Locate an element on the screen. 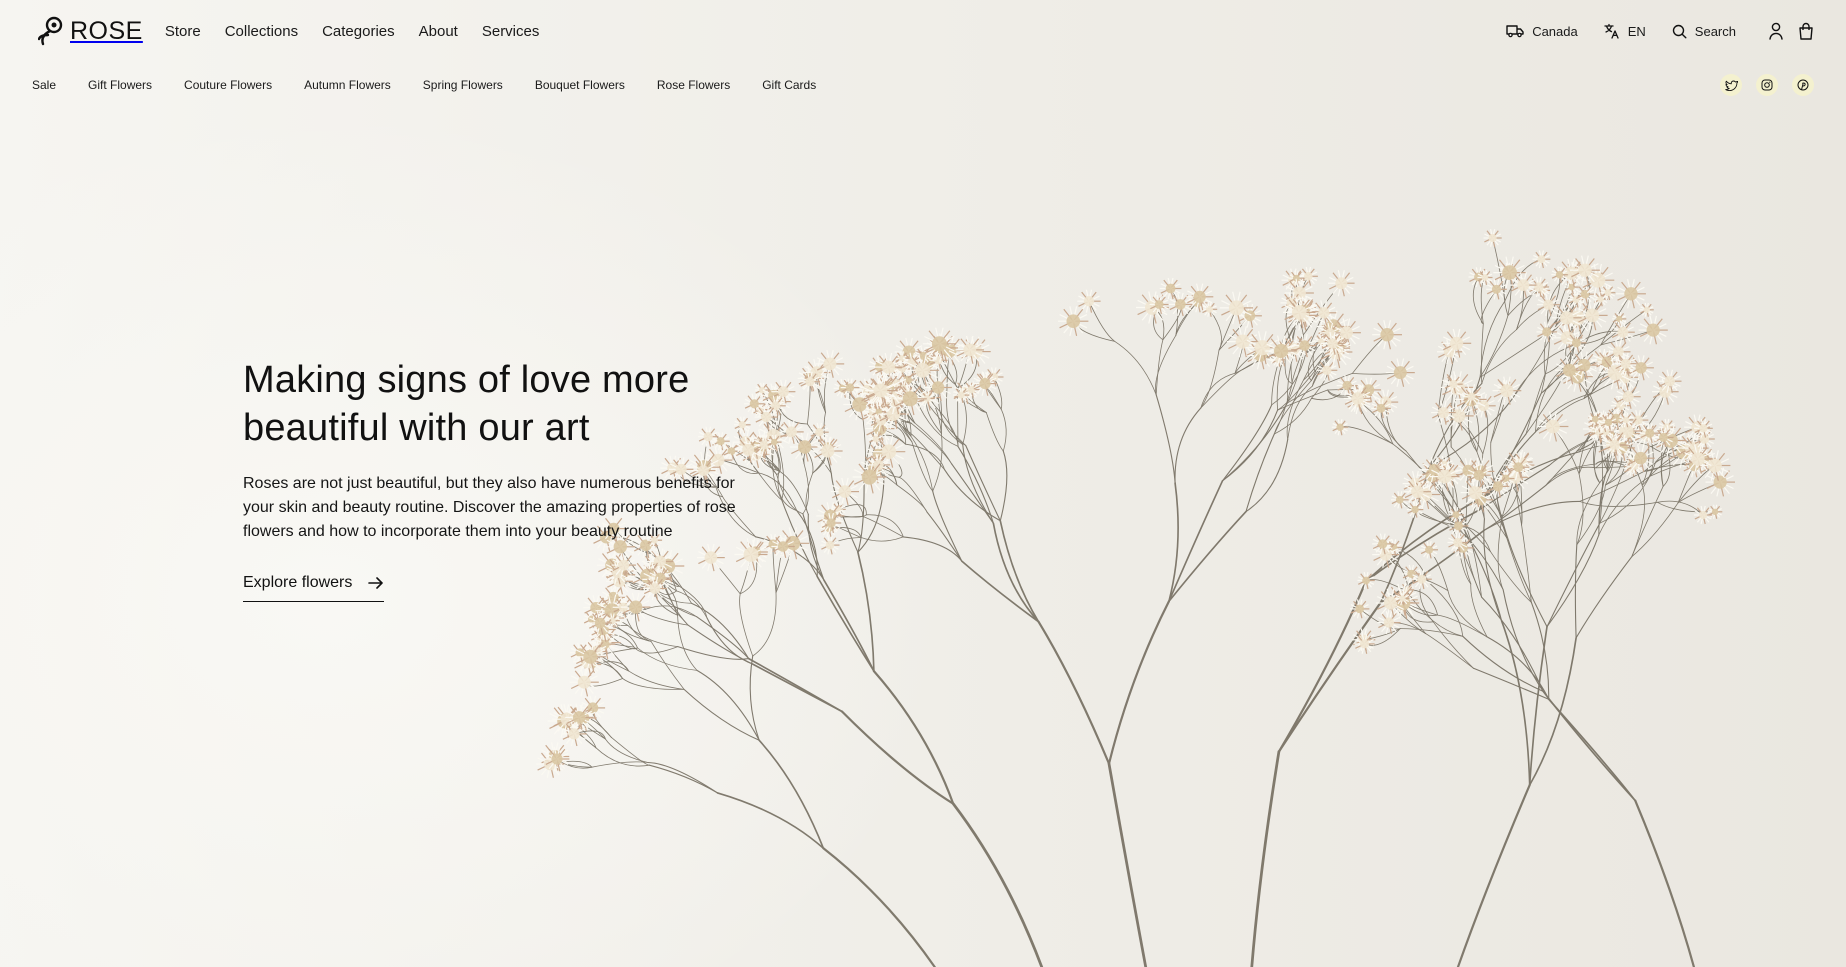  category-rose-flowers: Rose Flowers is located at coordinates (693, 85).